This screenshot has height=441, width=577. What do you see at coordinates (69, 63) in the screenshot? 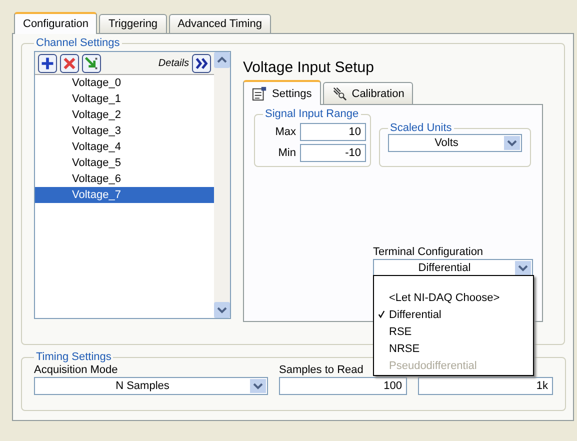
I see `delete-icon` at bounding box center [69, 63].